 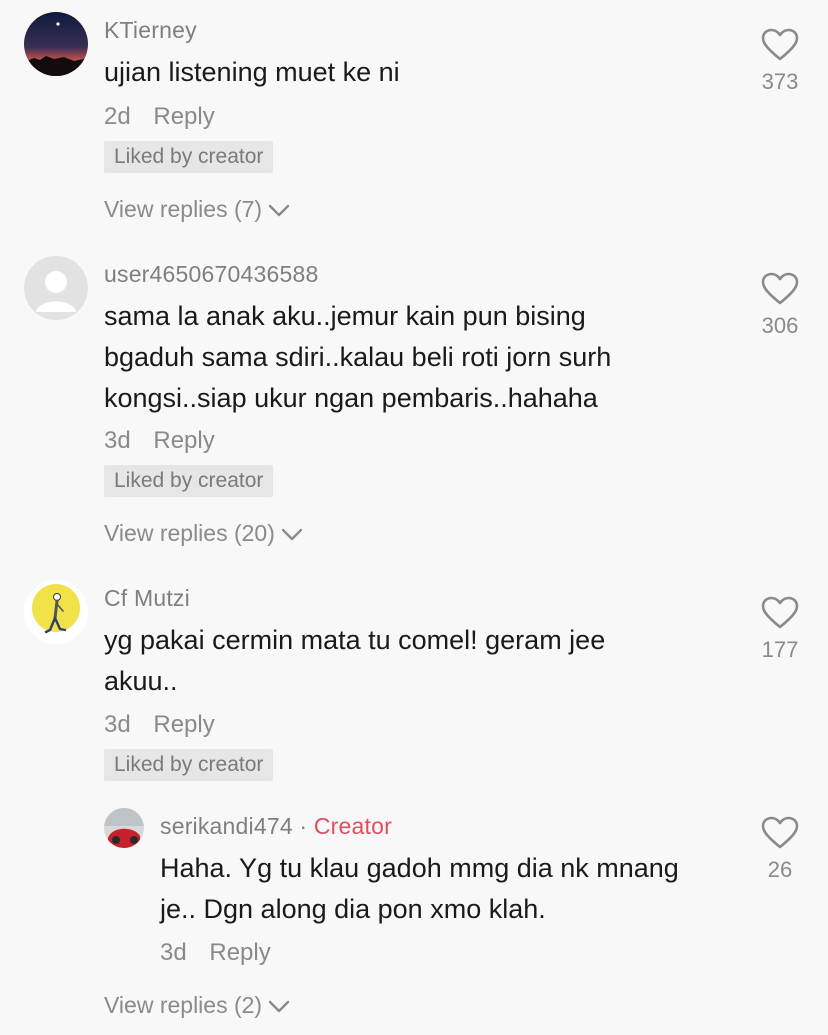 I want to click on comment-text: ujian listening muet ke ni, so click(x=252, y=72).